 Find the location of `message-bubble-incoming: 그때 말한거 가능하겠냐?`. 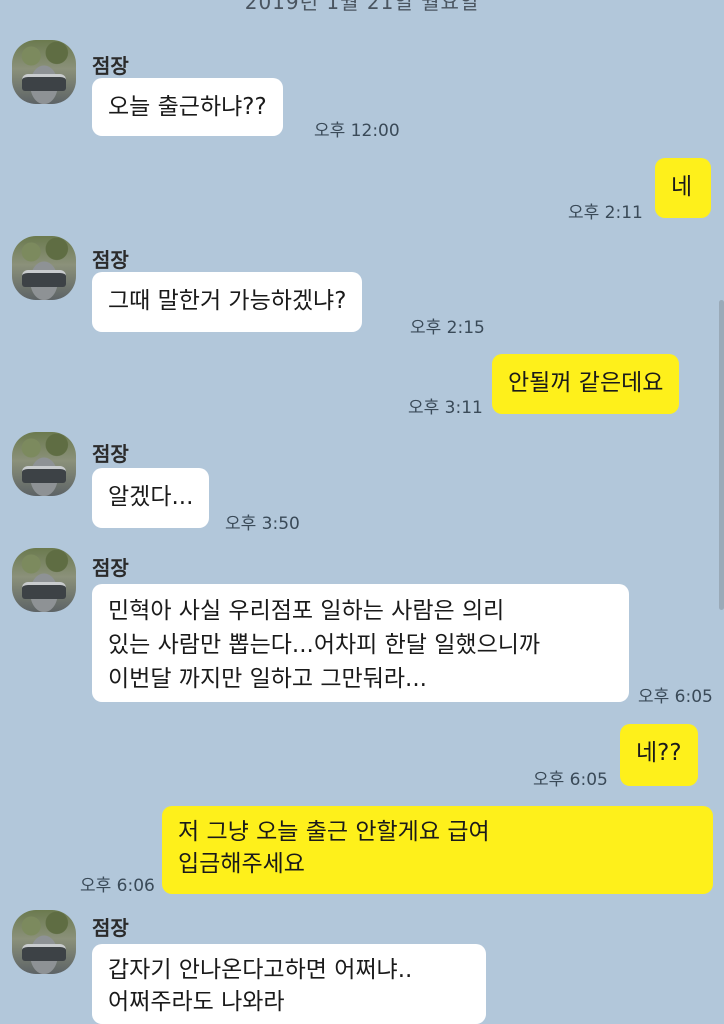

message-bubble-incoming: 그때 말한거 가능하겠냐? is located at coordinates (227, 302).